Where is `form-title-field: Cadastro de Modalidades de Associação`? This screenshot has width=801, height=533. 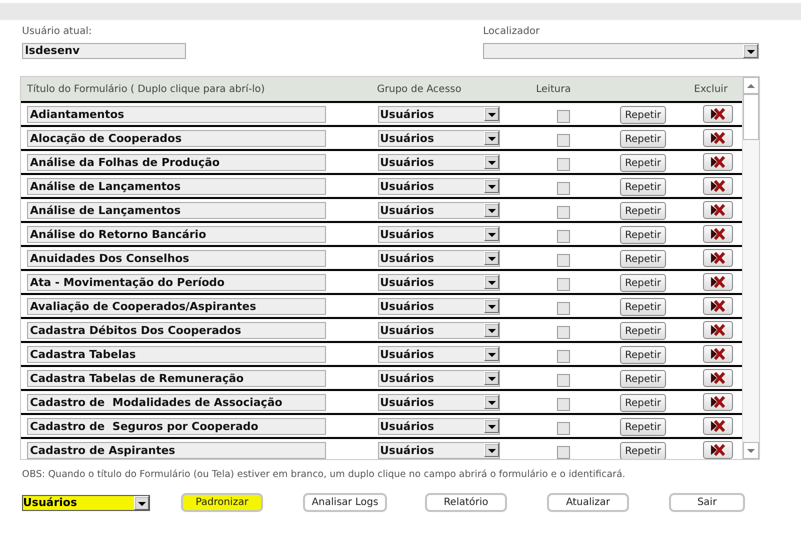 form-title-field: Cadastro de Modalidades de Associação is located at coordinates (176, 402).